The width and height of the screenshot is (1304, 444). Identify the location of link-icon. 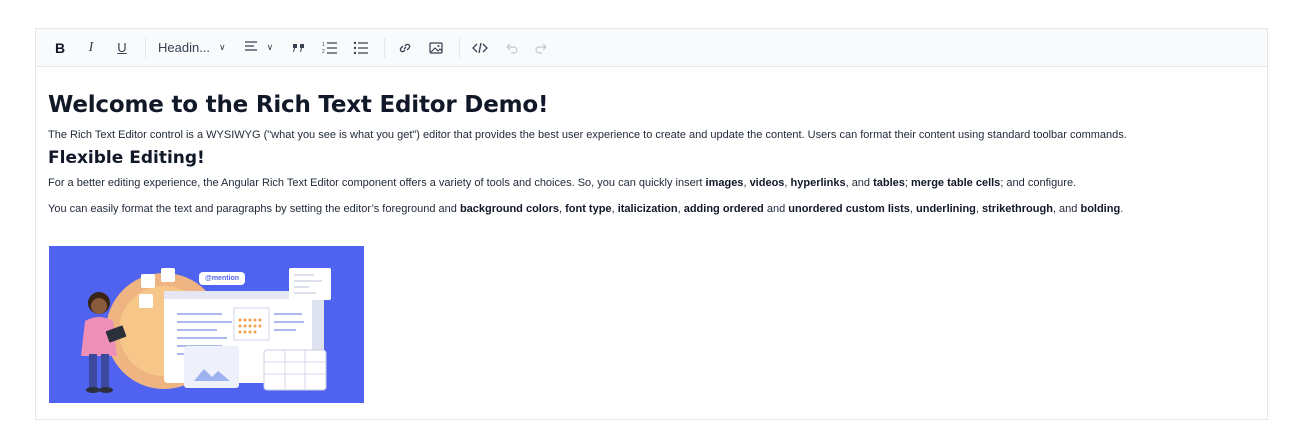
(405, 47).